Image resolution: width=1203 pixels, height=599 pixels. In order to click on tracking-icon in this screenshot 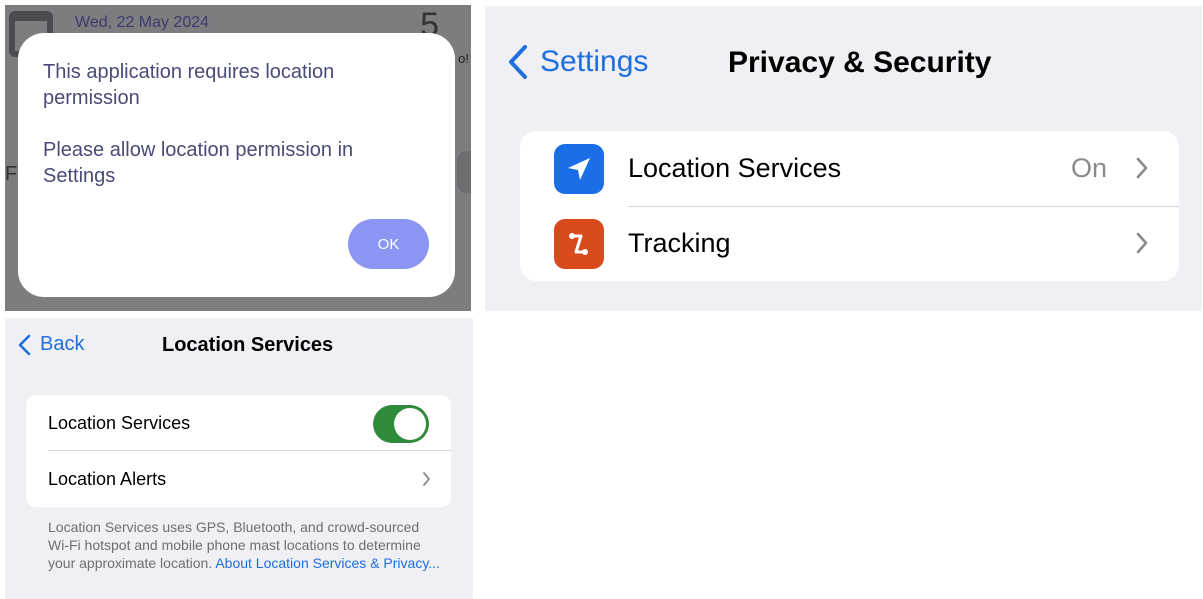, I will do `click(579, 244)`.